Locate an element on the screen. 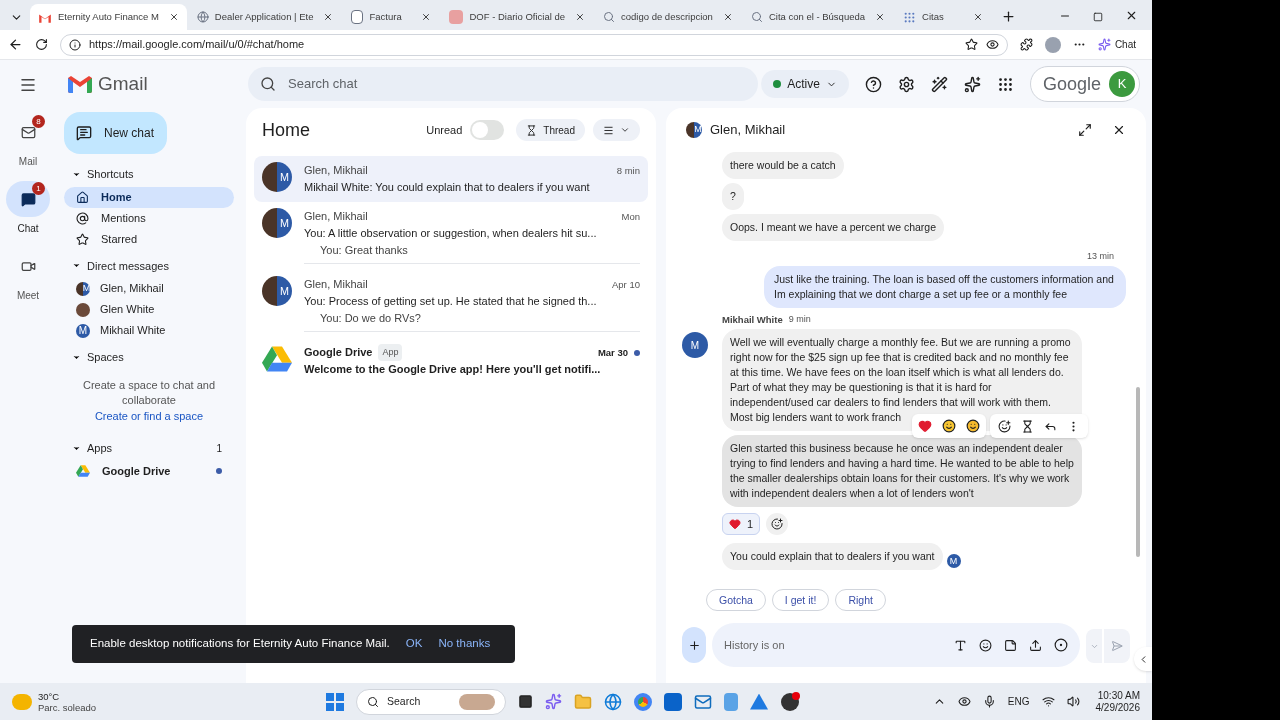 The image size is (1280, 720). nav-item: Starred is located at coordinates (149, 239).